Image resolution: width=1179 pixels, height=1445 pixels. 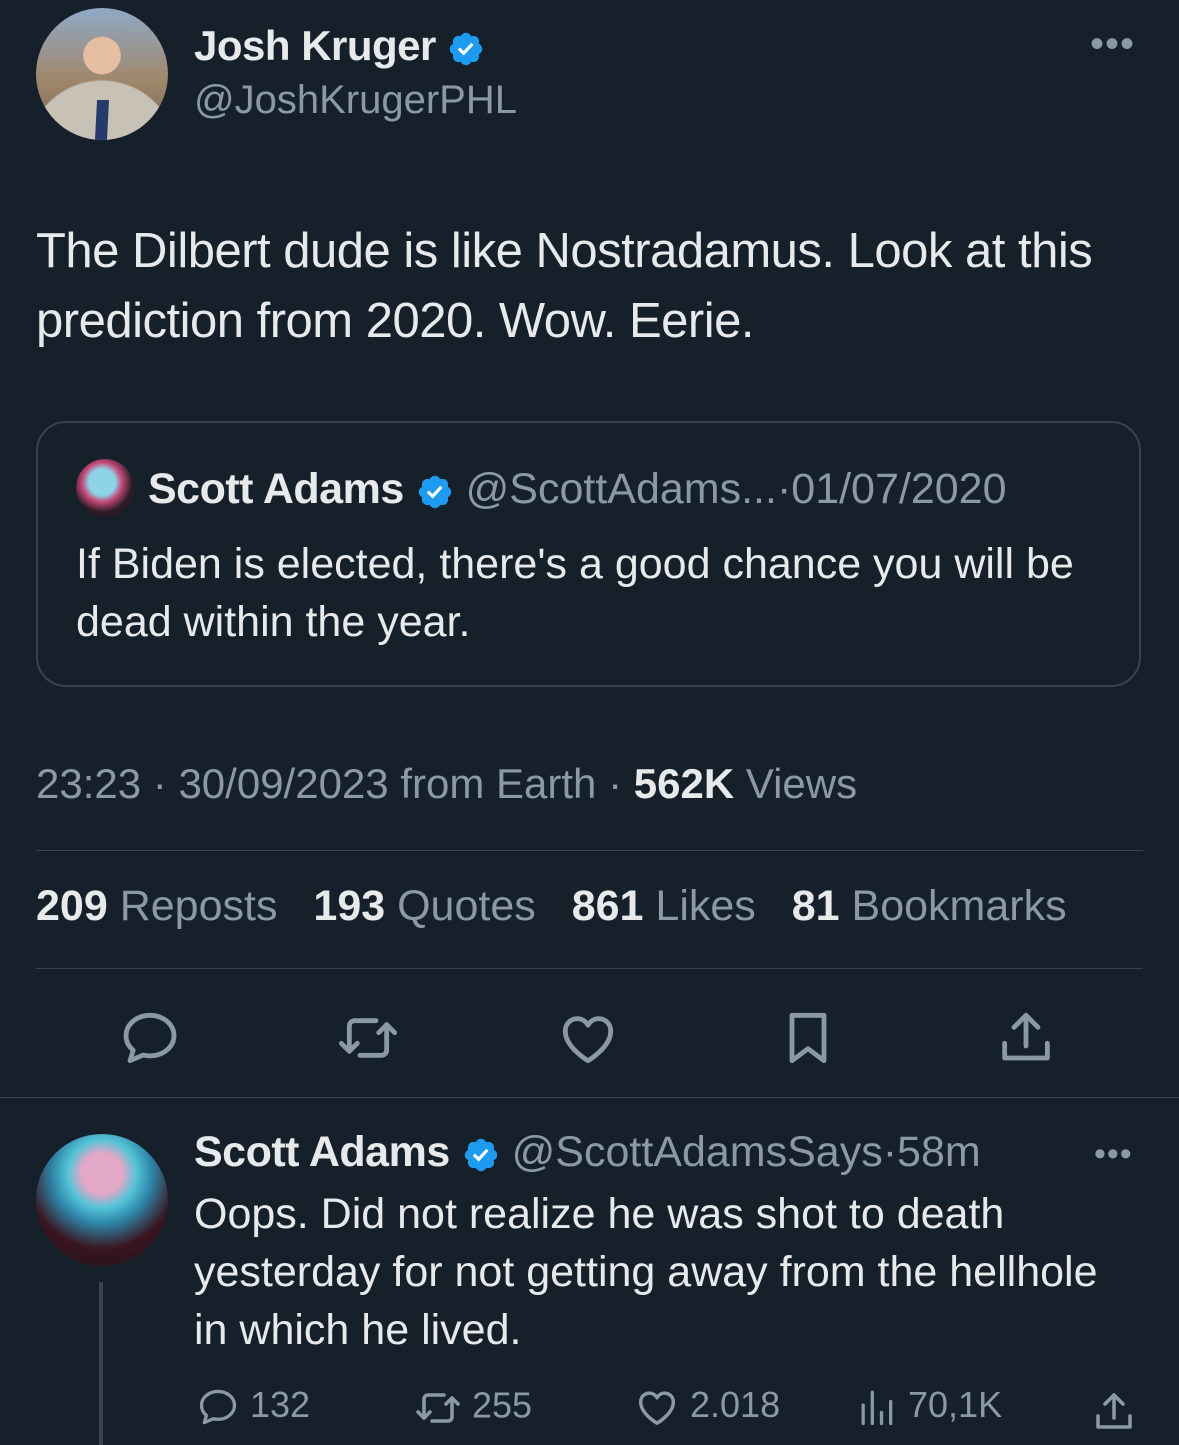 What do you see at coordinates (684, 783) in the screenshot?
I see `views-count: 562K` at bounding box center [684, 783].